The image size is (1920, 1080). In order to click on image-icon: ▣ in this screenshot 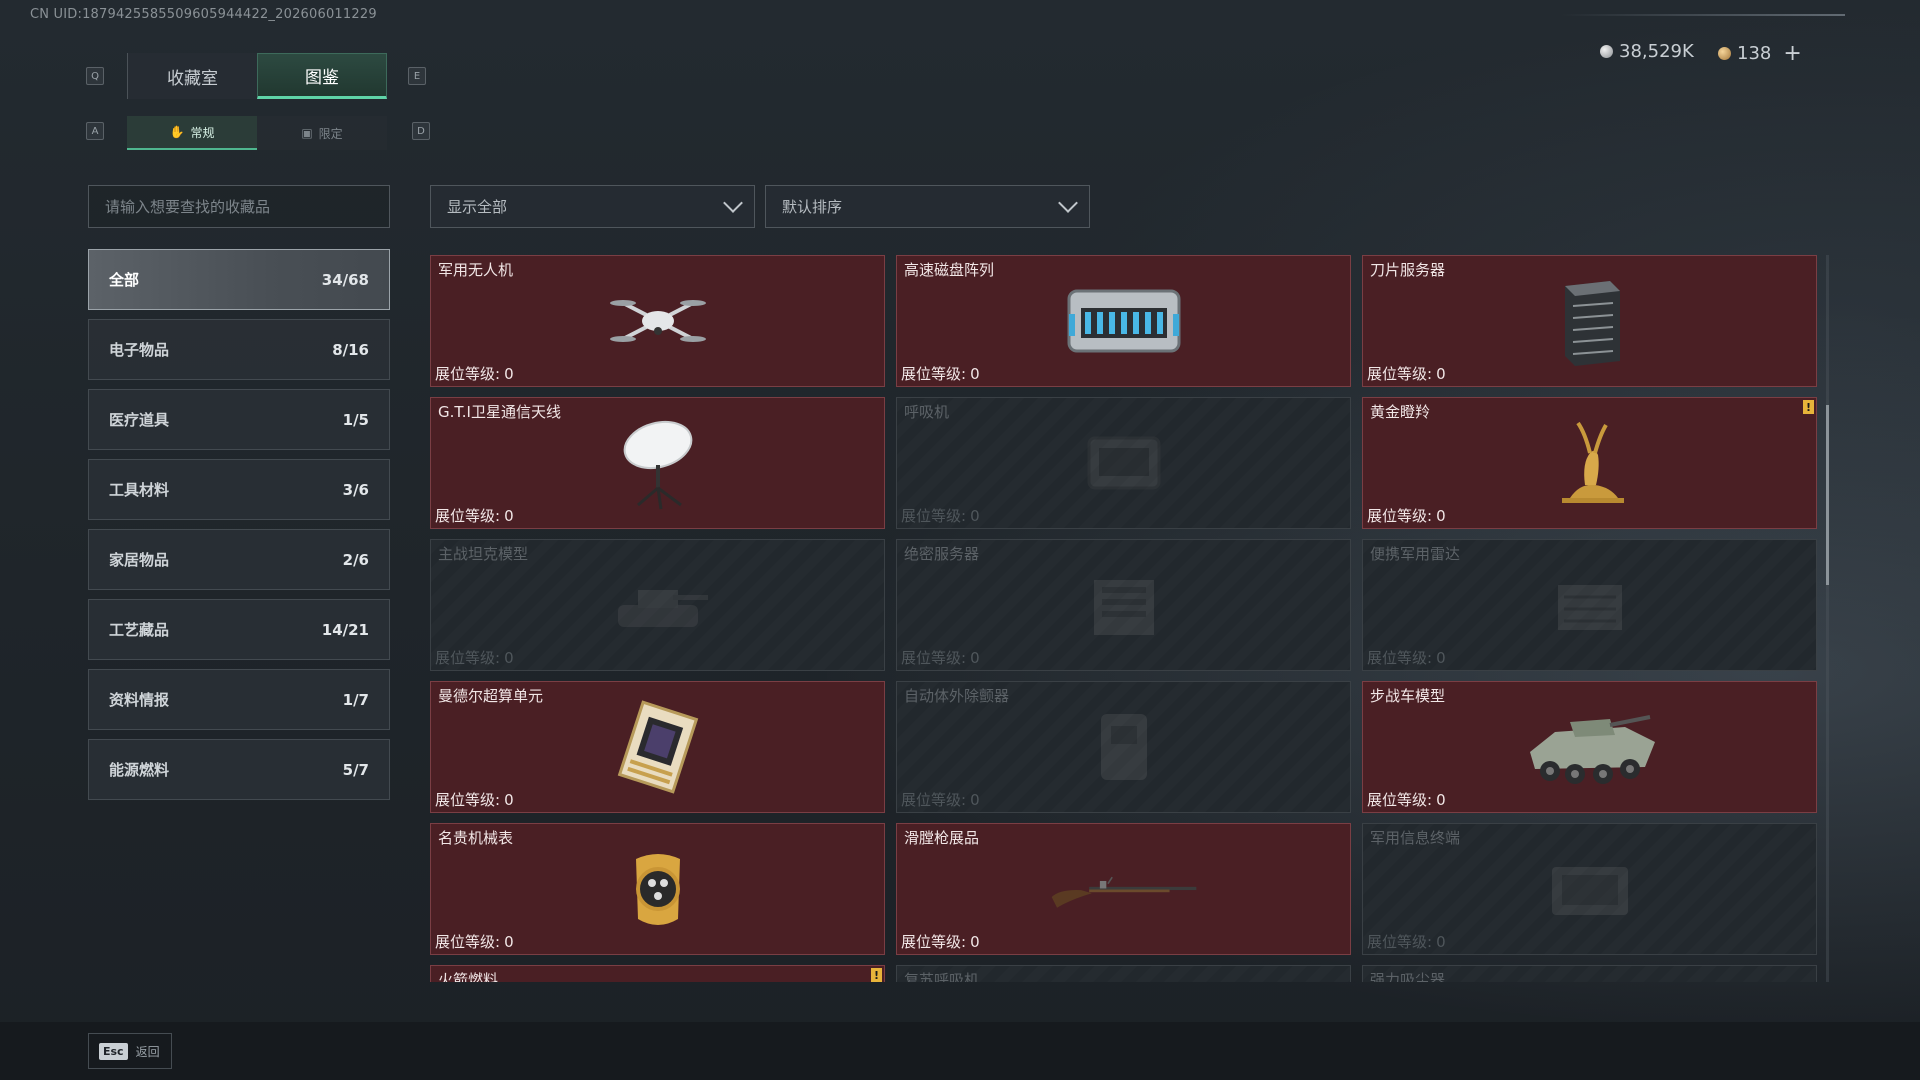, I will do `click(307, 133)`.